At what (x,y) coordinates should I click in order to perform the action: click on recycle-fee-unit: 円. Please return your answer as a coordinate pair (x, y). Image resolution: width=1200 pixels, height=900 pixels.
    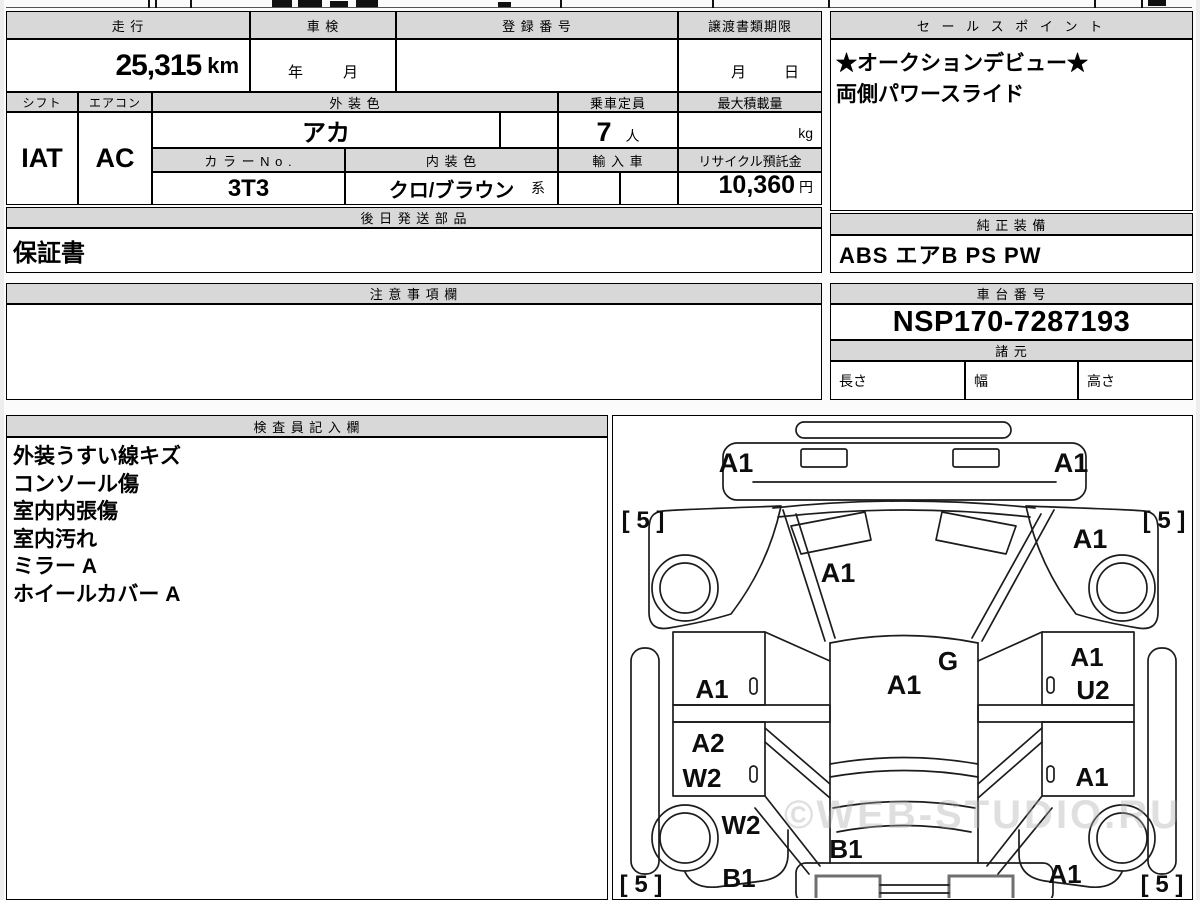
    Looking at the image, I should click on (806, 187).